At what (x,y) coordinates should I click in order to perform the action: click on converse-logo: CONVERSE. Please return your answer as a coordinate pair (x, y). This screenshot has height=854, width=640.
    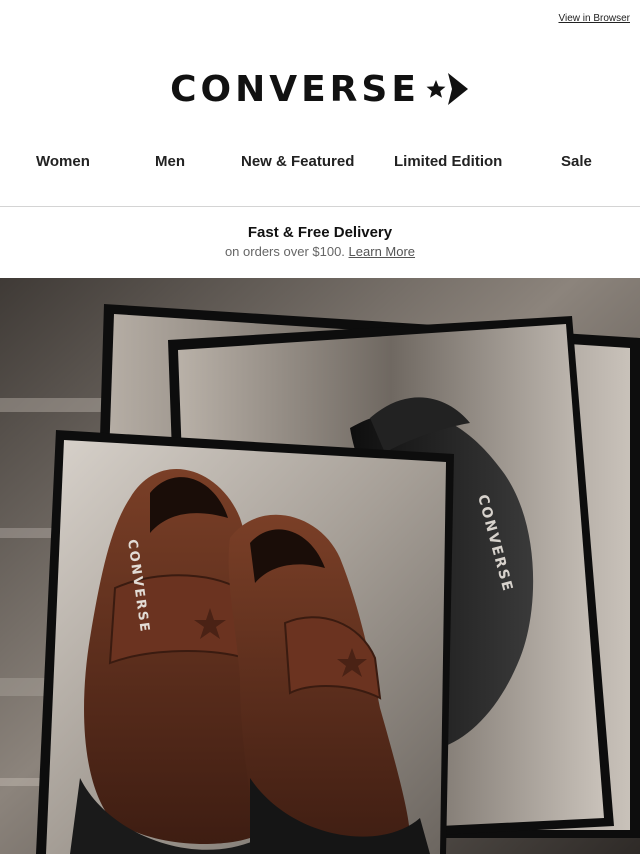
    Looking at the image, I should click on (320, 89).